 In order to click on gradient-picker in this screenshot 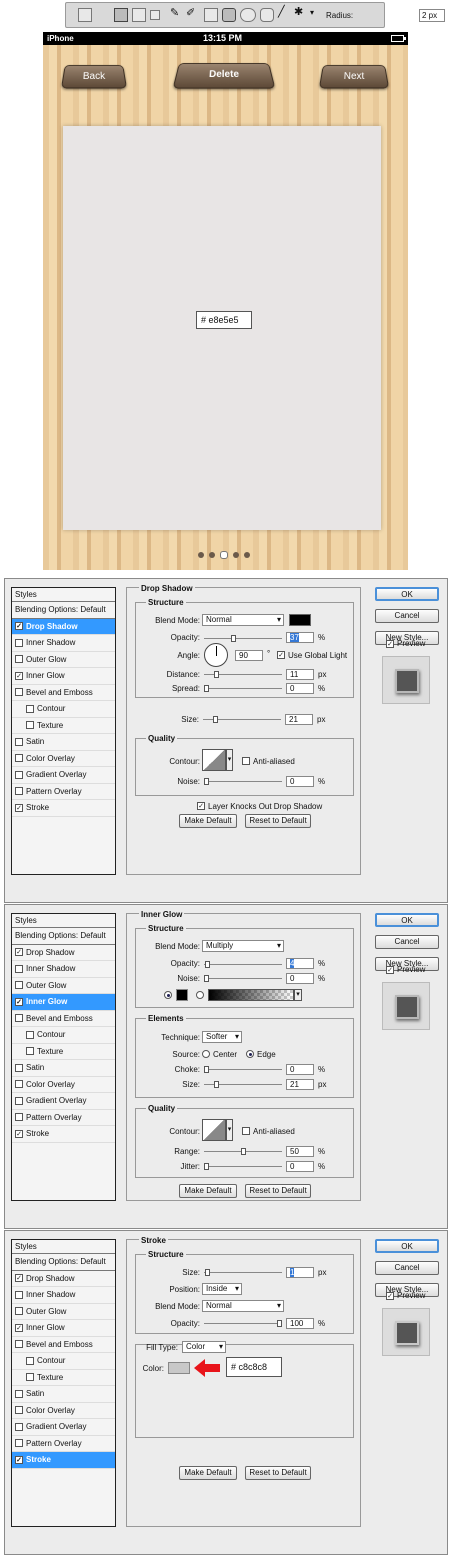, I will do `click(251, 995)`.